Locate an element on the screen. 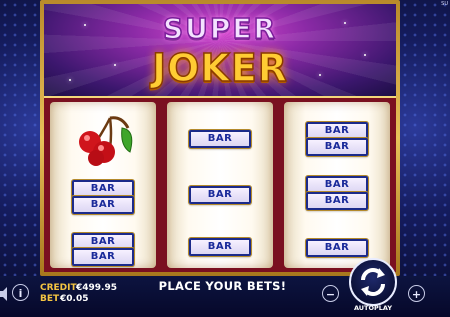 The height and width of the screenshot is (317, 450). minus-icon: − is located at coordinates (330, 293).